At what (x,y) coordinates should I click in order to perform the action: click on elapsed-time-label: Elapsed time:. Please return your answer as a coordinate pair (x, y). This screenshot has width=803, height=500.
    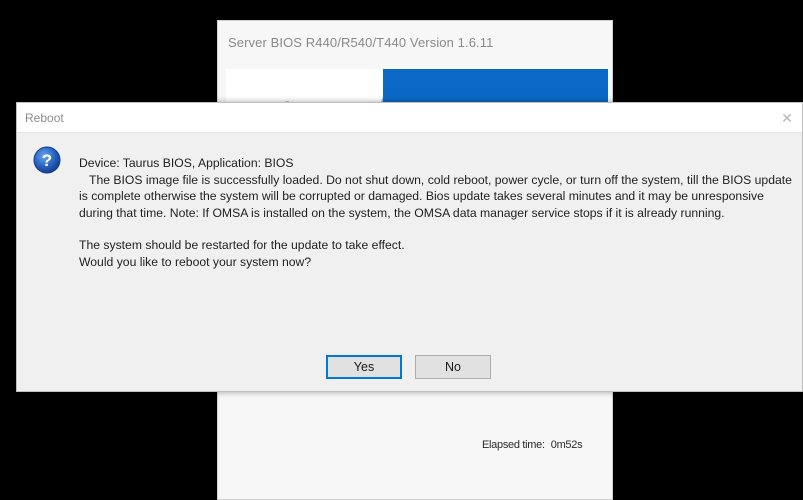
    Looking at the image, I should click on (513, 445).